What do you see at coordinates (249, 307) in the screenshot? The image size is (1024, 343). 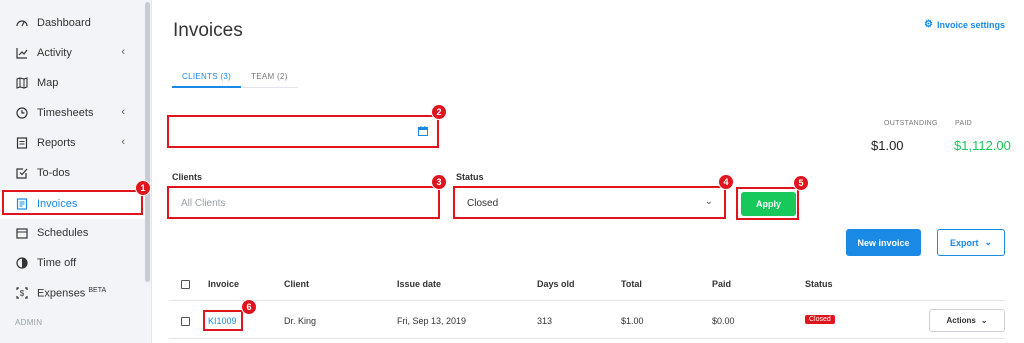 I see `annotation-number-6: 6` at bounding box center [249, 307].